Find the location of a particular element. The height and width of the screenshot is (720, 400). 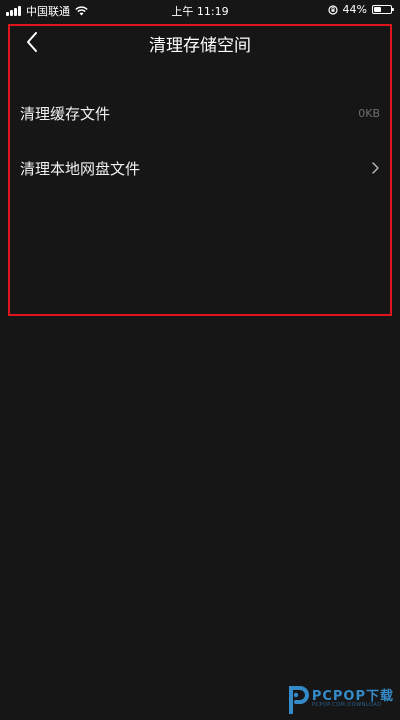

watermark-text: PCPOP下载 PCPOP.COM.DOWNLOAD is located at coordinates (353, 699).